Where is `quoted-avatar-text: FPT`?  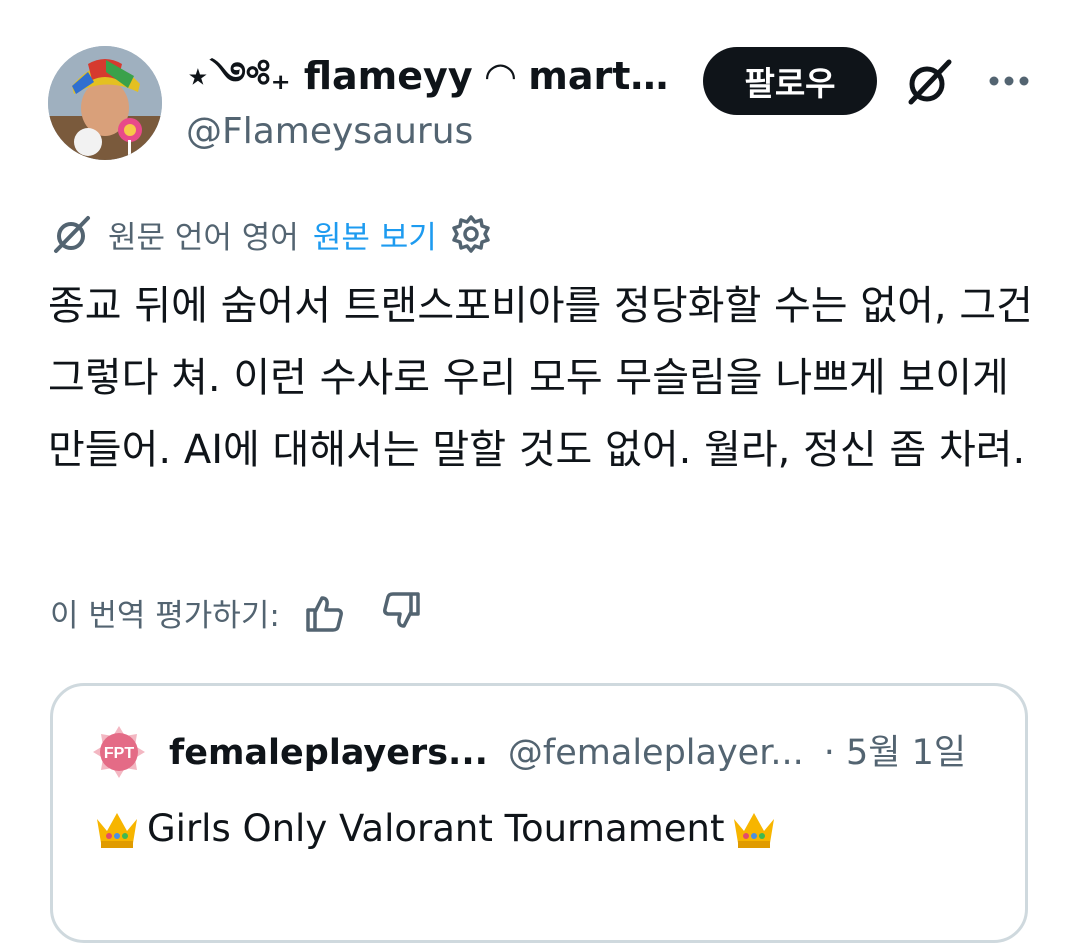
quoted-avatar-text: FPT is located at coordinates (119, 753).